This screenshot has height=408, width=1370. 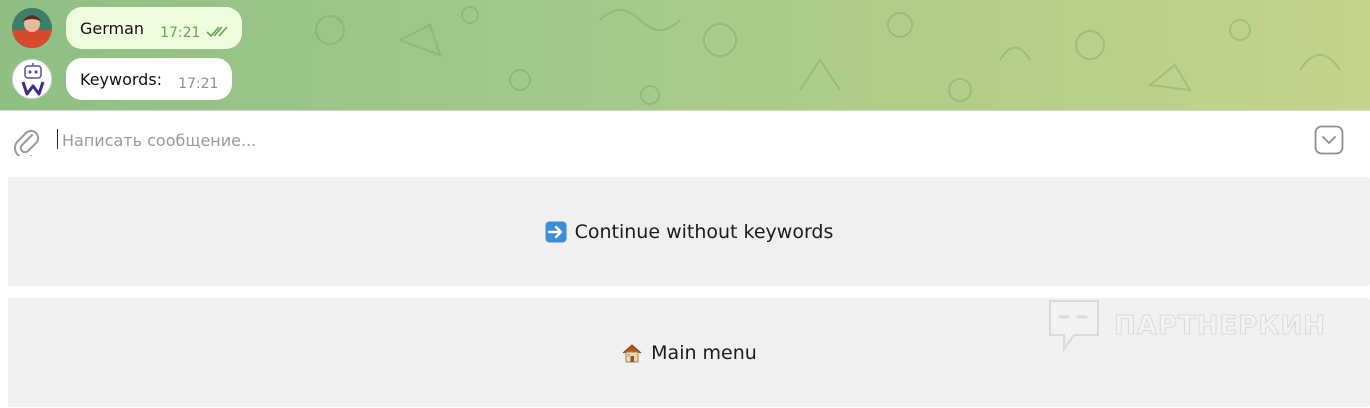 I want to click on message-bubble: Keywords: 17:21, so click(x=149, y=79).